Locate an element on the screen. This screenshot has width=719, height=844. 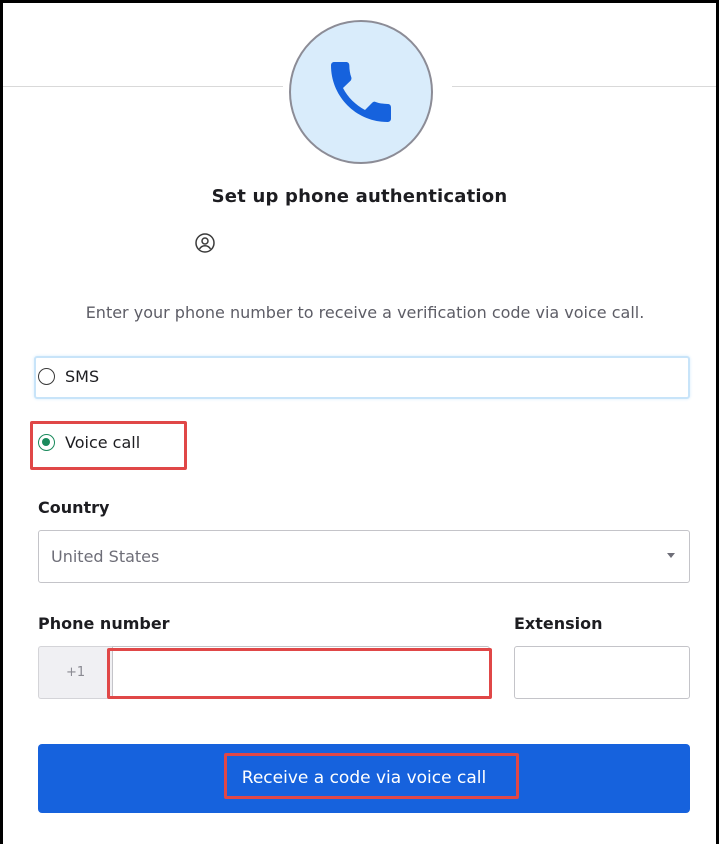
country-code-prefix: +1 is located at coordinates (75, 672).